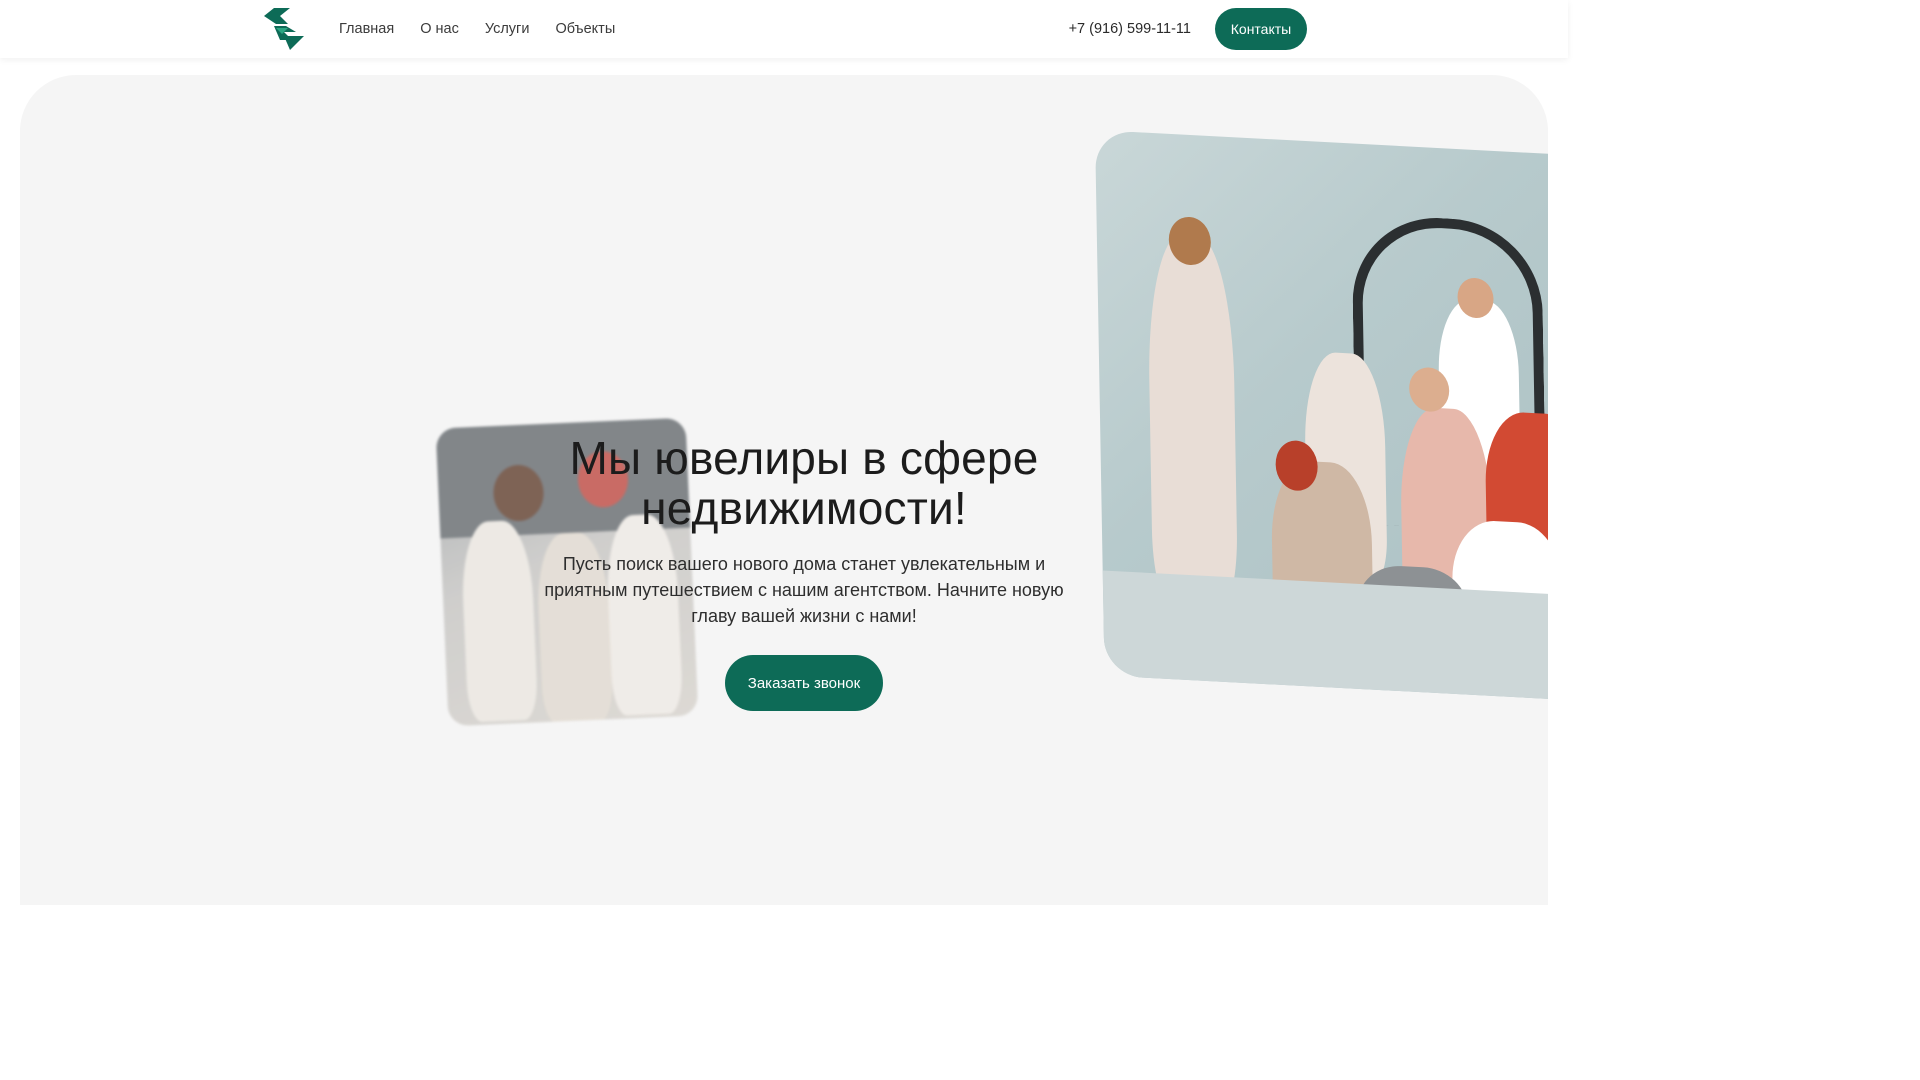 This screenshot has height=1080, width=1920. What do you see at coordinates (1321, 416) in the screenshot?
I see `team-photo` at bounding box center [1321, 416].